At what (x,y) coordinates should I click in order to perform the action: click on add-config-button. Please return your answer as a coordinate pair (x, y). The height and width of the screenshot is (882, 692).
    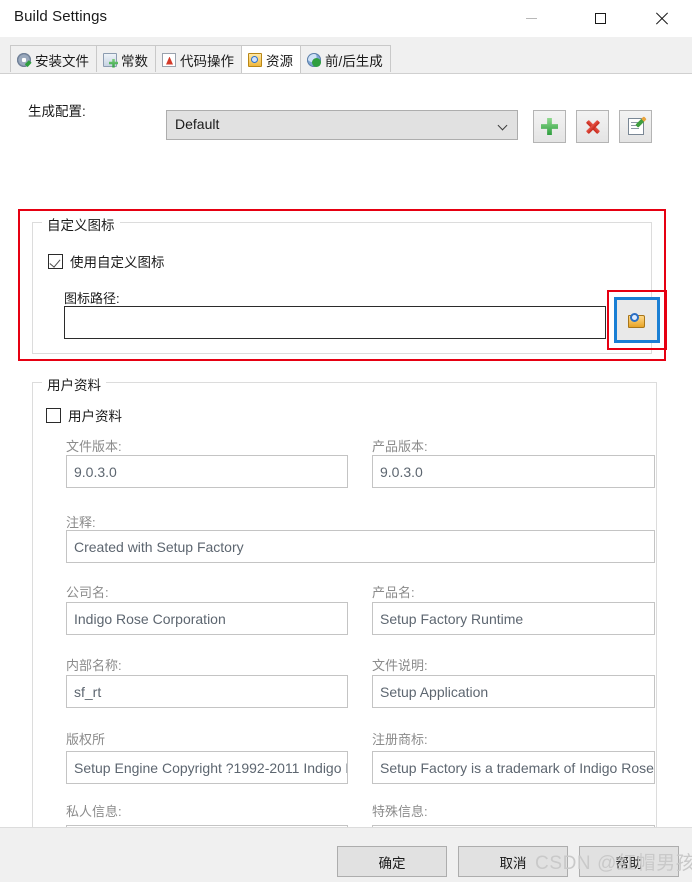
    Looking at the image, I should click on (549, 126).